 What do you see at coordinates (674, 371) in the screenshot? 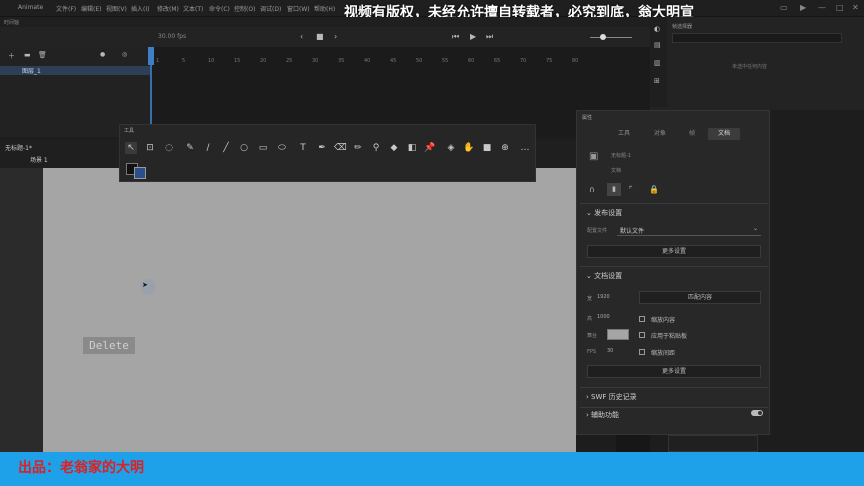
I see `doc-more-settings-button: 更多设置` at bounding box center [674, 371].